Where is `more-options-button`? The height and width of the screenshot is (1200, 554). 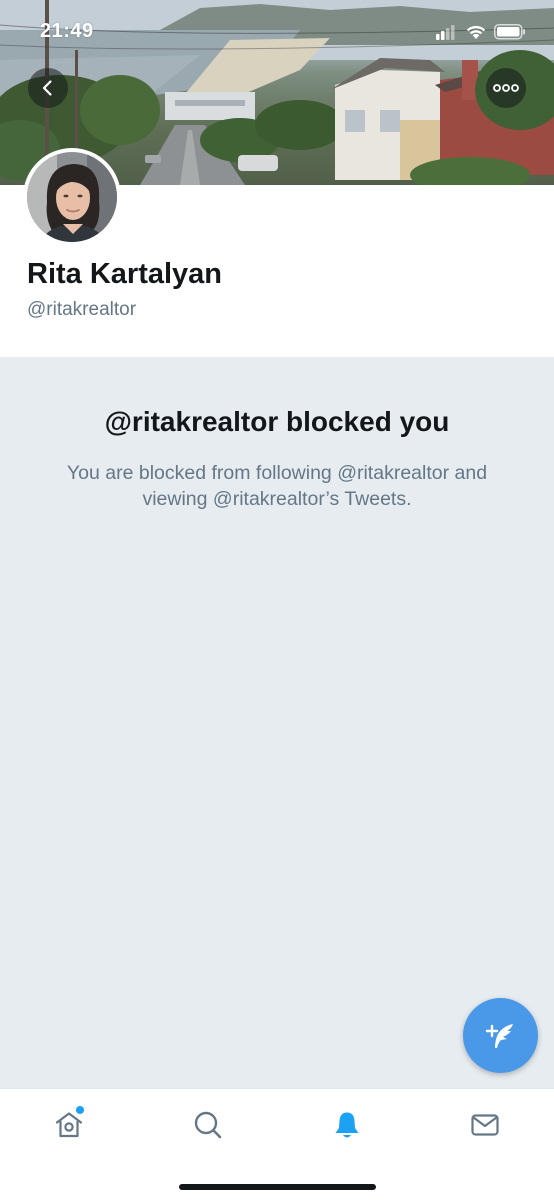 more-options-button is located at coordinates (506, 88).